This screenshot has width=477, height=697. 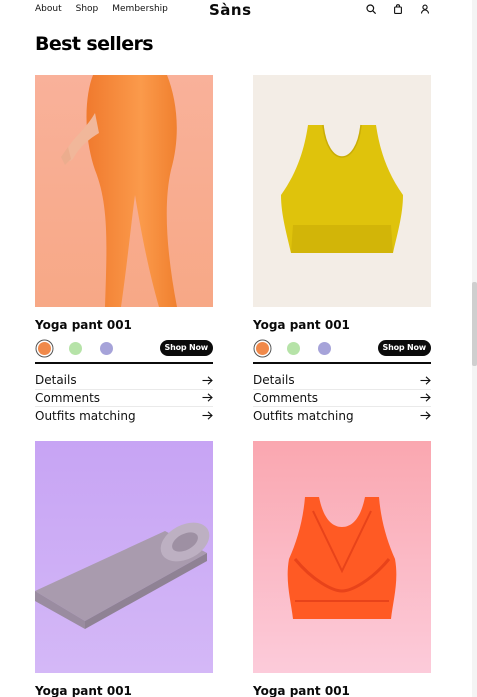 I want to click on nav-link-shop: Shop, so click(x=87, y=9).